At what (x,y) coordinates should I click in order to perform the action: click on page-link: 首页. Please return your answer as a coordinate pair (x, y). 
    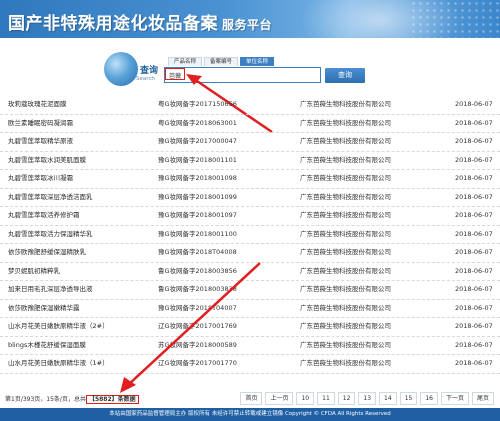
    Looking at the image, I should click on (251, 398).